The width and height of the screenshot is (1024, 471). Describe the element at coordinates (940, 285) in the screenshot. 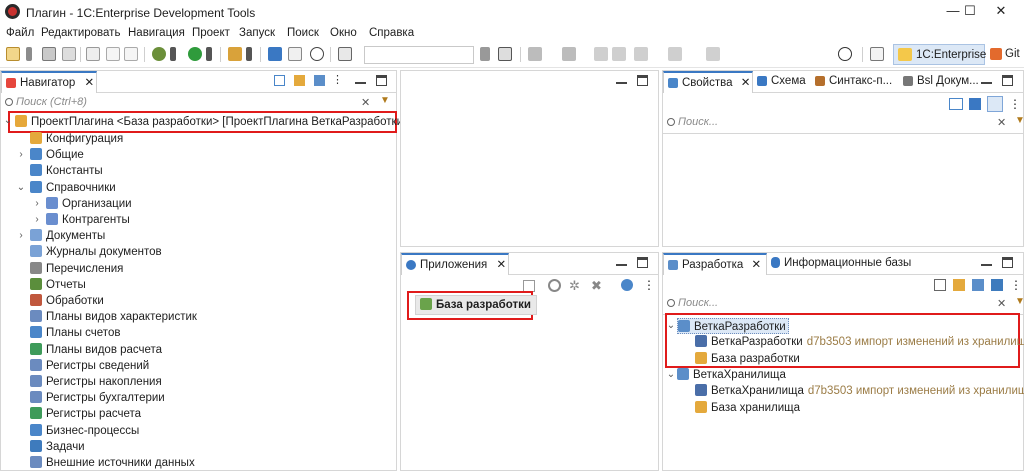

I see `collapse-all-icon` at that location.